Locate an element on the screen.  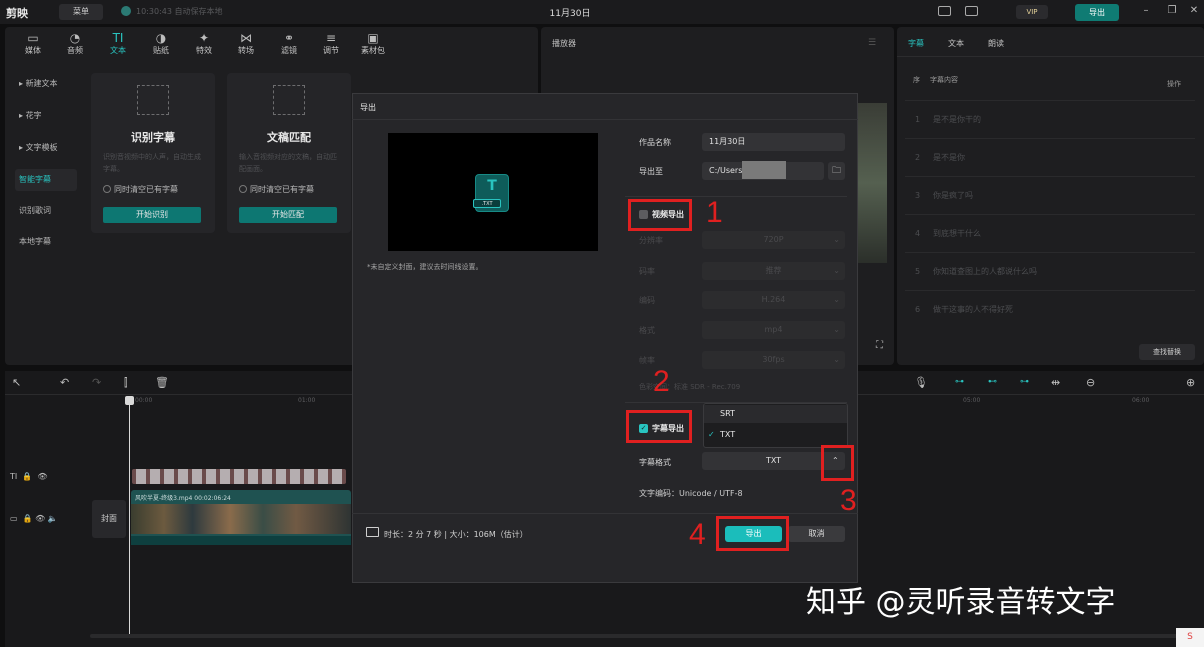
mic-icon: 🎙 is located at coordinates (921, 382).